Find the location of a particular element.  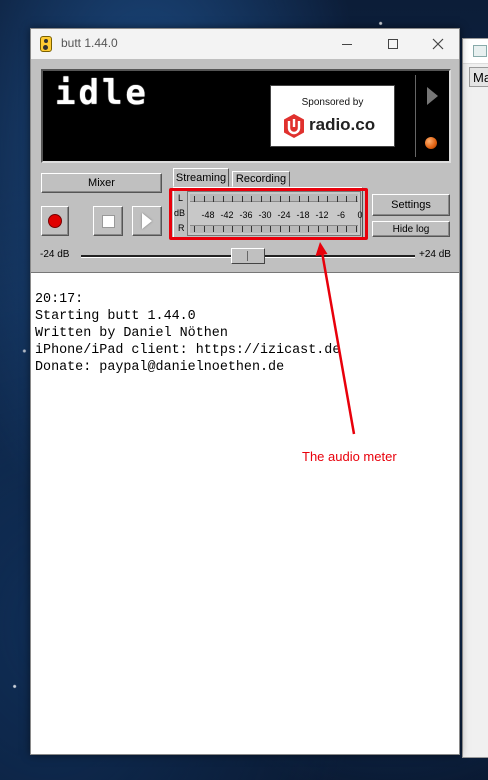

log-line: iPhone/iPad client: https://izicast.de is located at coordinates (188, 350).